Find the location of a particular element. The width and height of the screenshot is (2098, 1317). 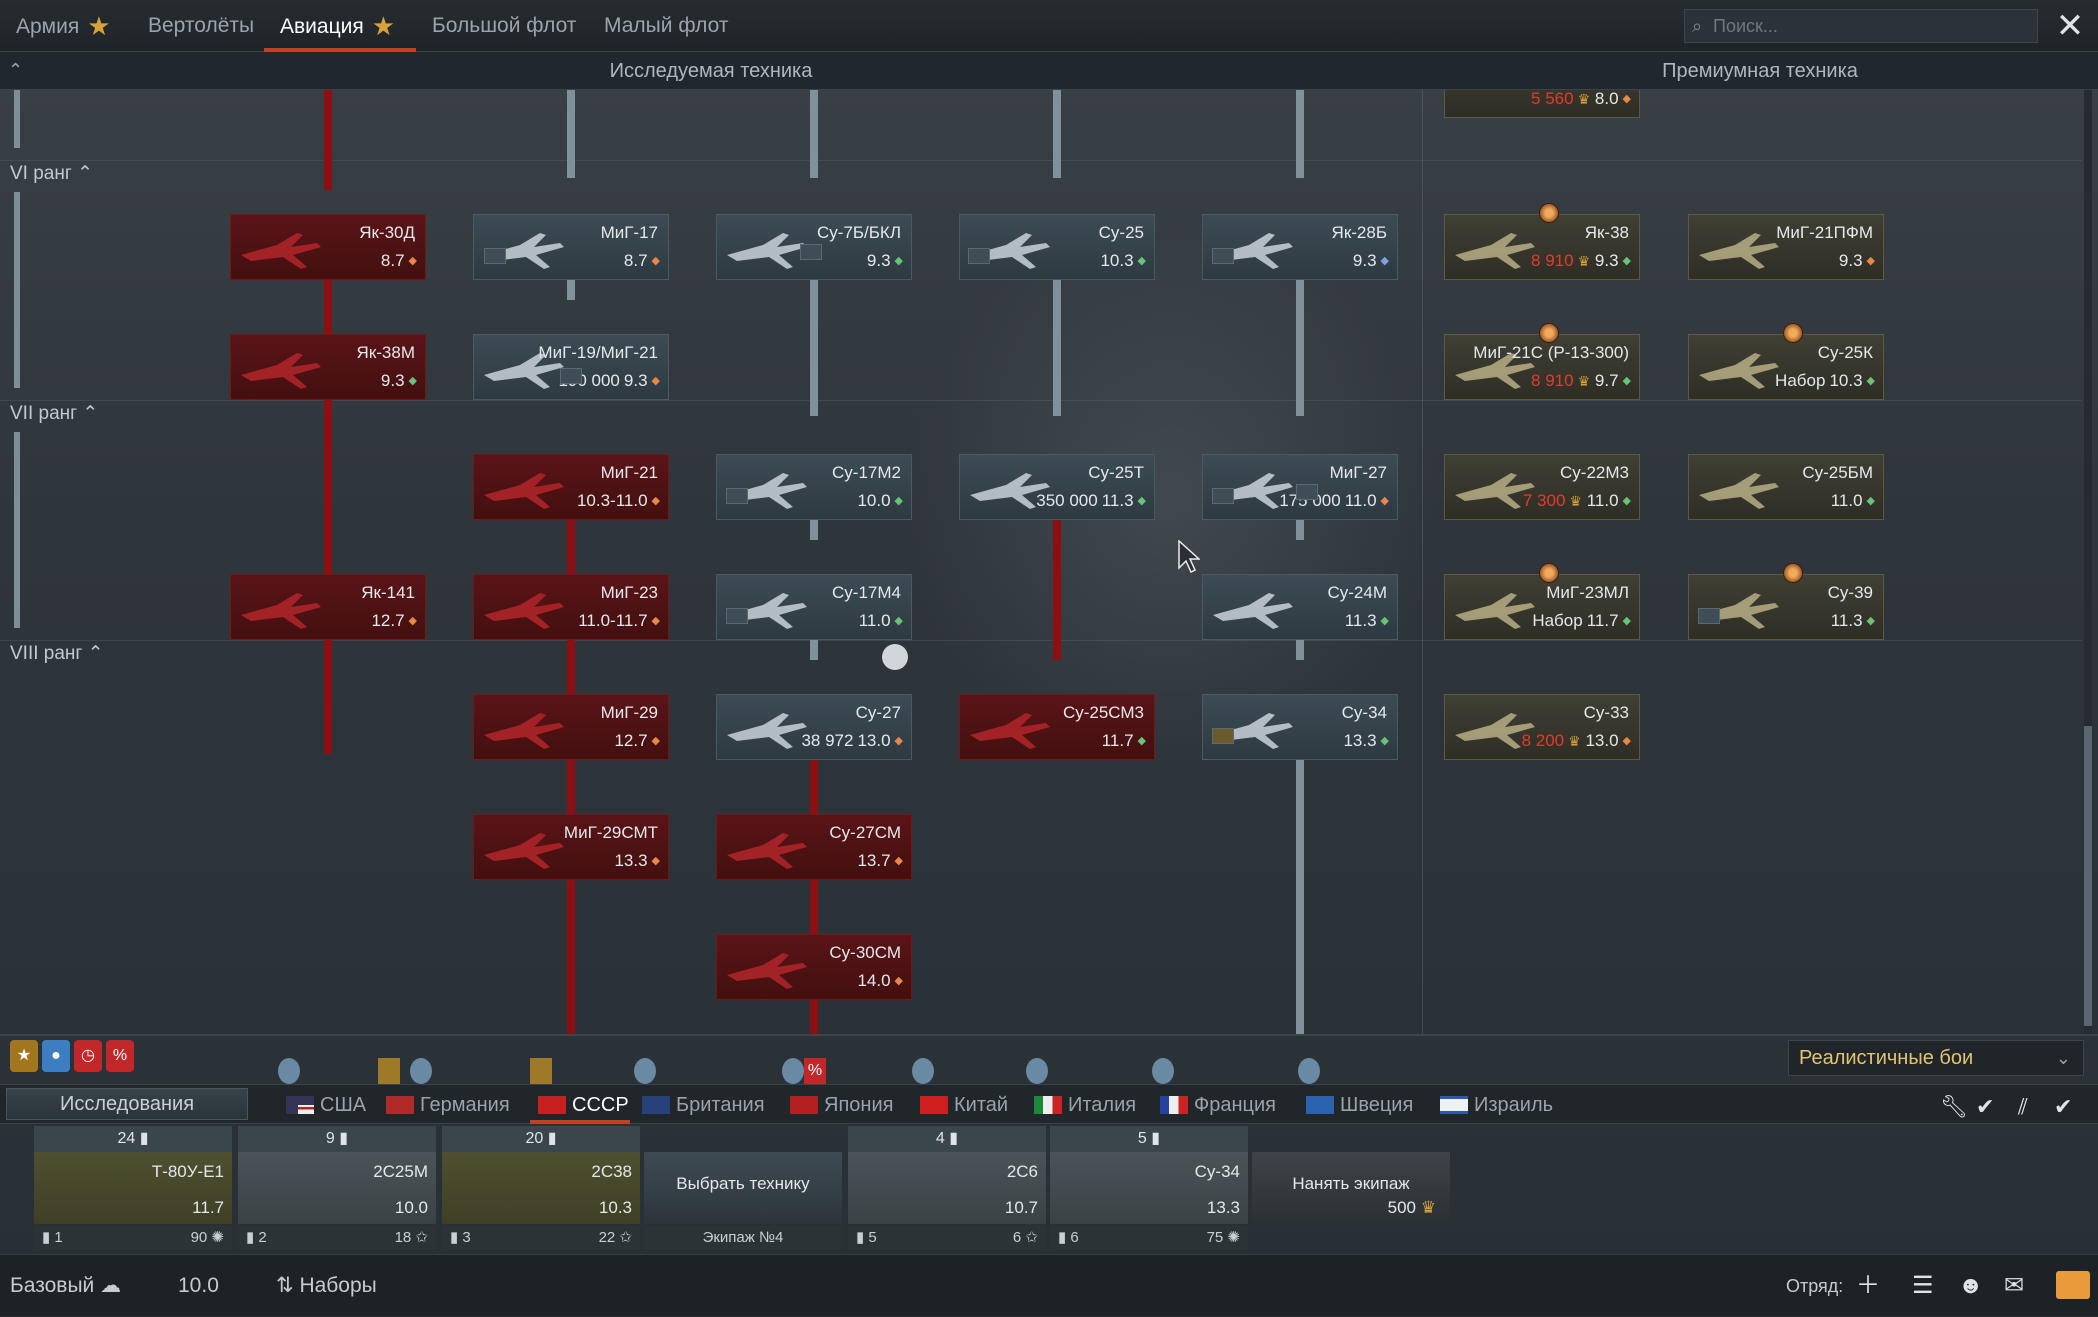

vehicle-card: МиГ-17 8.7 ◆ is located at coordinates (571, 247).